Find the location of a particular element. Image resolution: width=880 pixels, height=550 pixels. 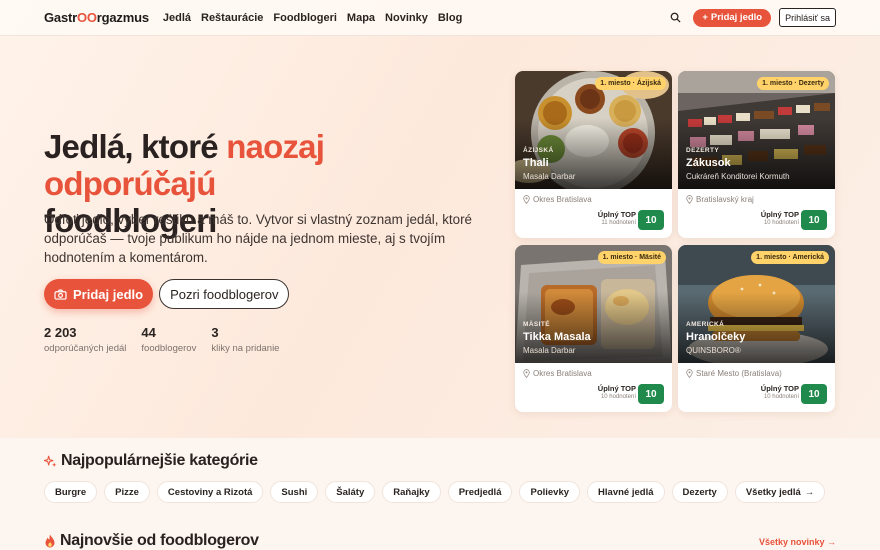

dish-category: ÁZIJSKÁ is located at coordinates (538, 150).